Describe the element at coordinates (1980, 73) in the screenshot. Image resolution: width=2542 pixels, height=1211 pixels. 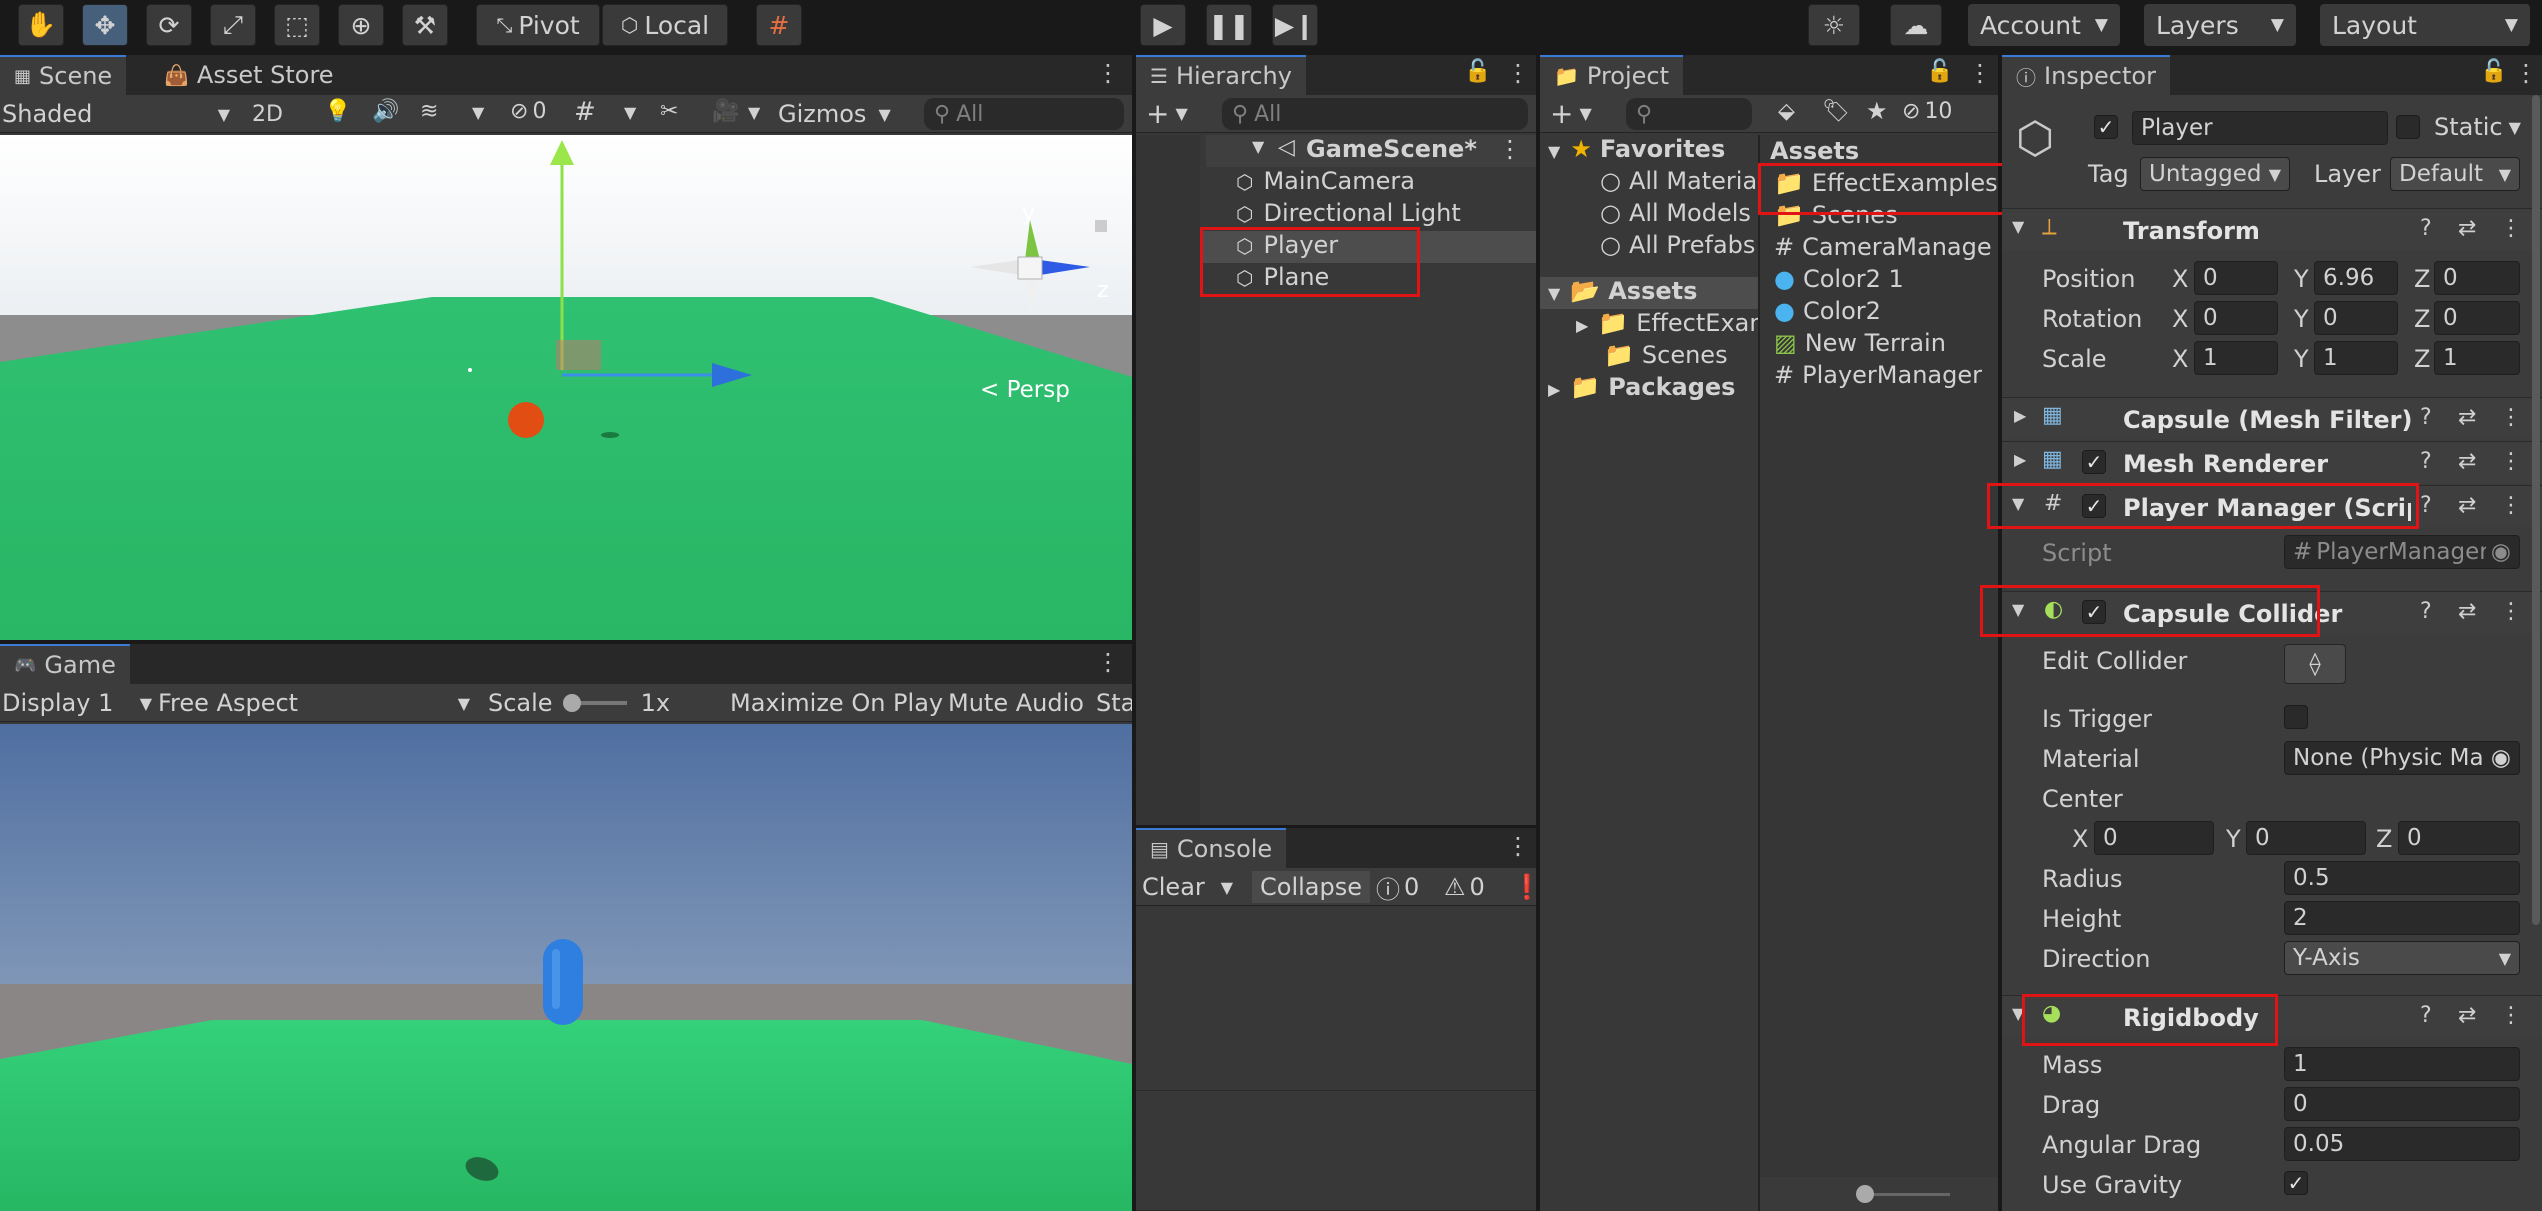
I see `project-menu-icon: ⋮` at that location.